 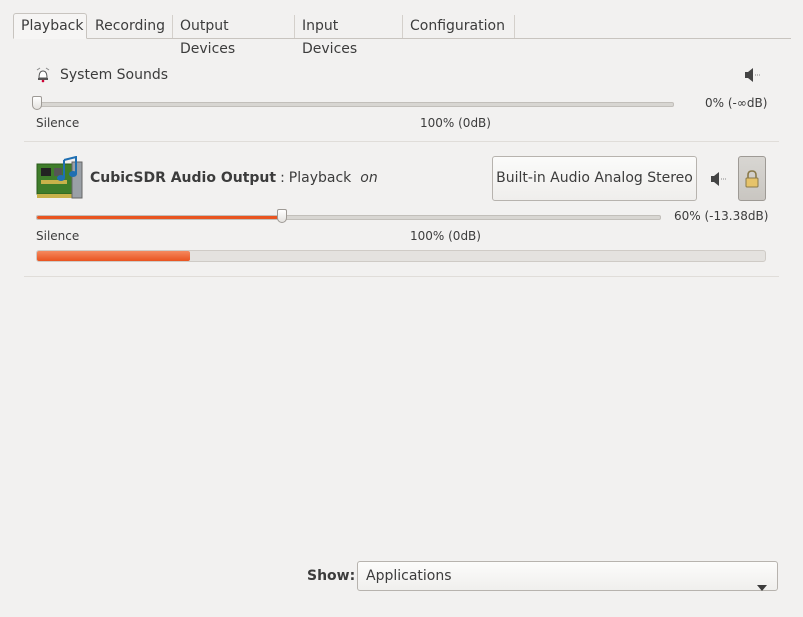 I want to click on stream-volume-fill, so click(x=159, y=217).